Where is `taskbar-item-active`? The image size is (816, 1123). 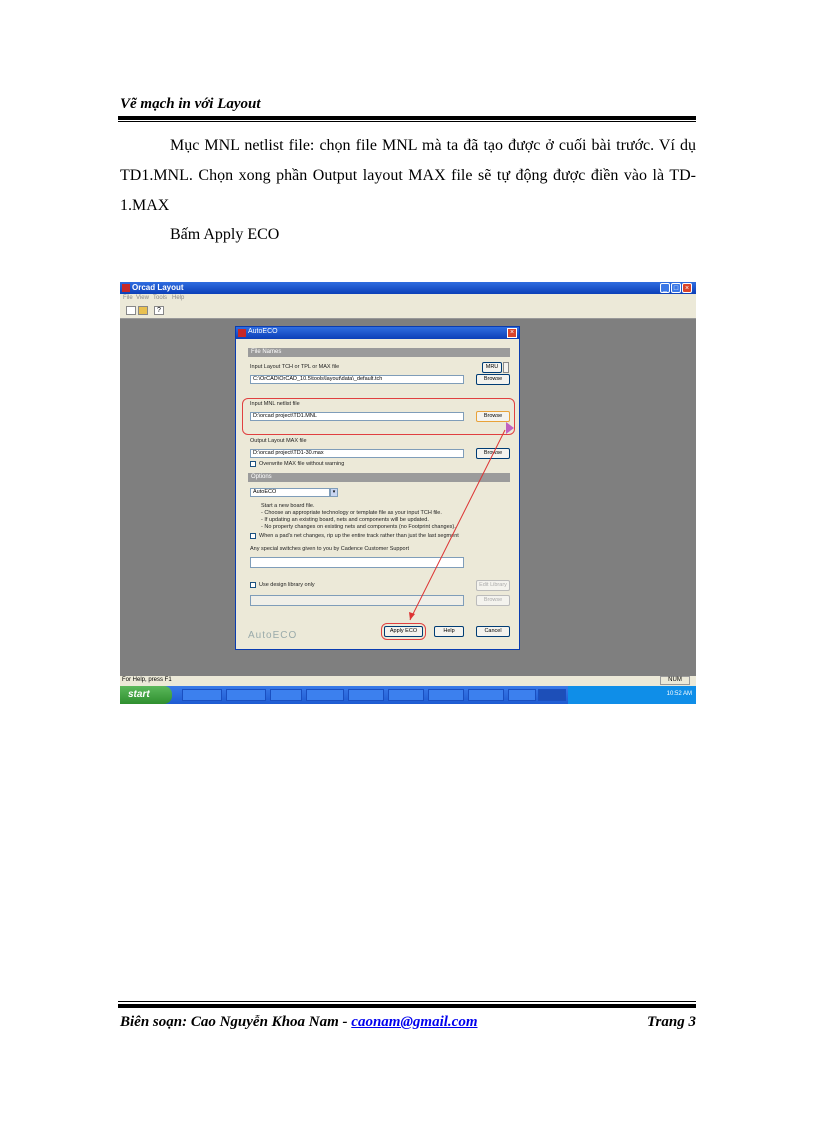
taskbar-item-active is located at coordinates (552, 695).